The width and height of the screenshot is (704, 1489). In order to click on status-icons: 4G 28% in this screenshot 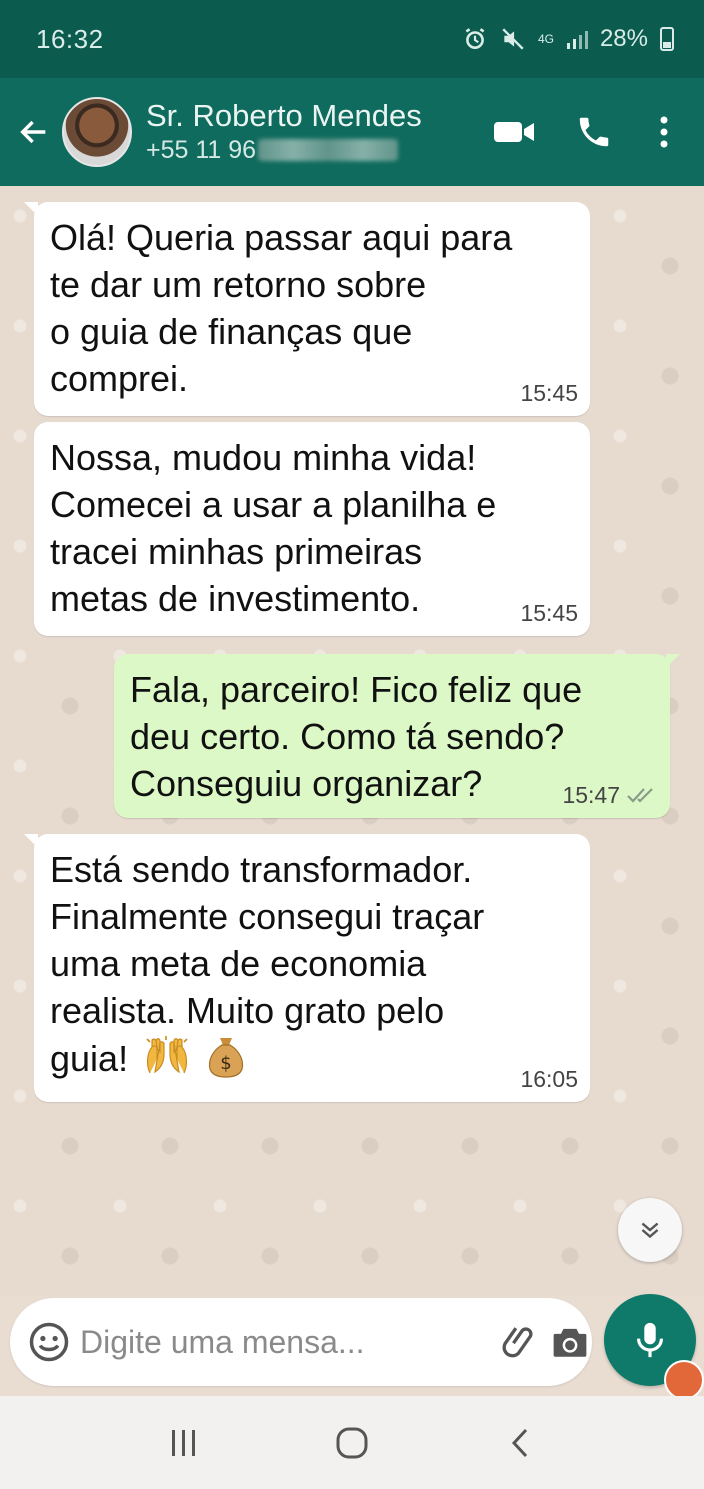, I will do `click(568, 39)`.